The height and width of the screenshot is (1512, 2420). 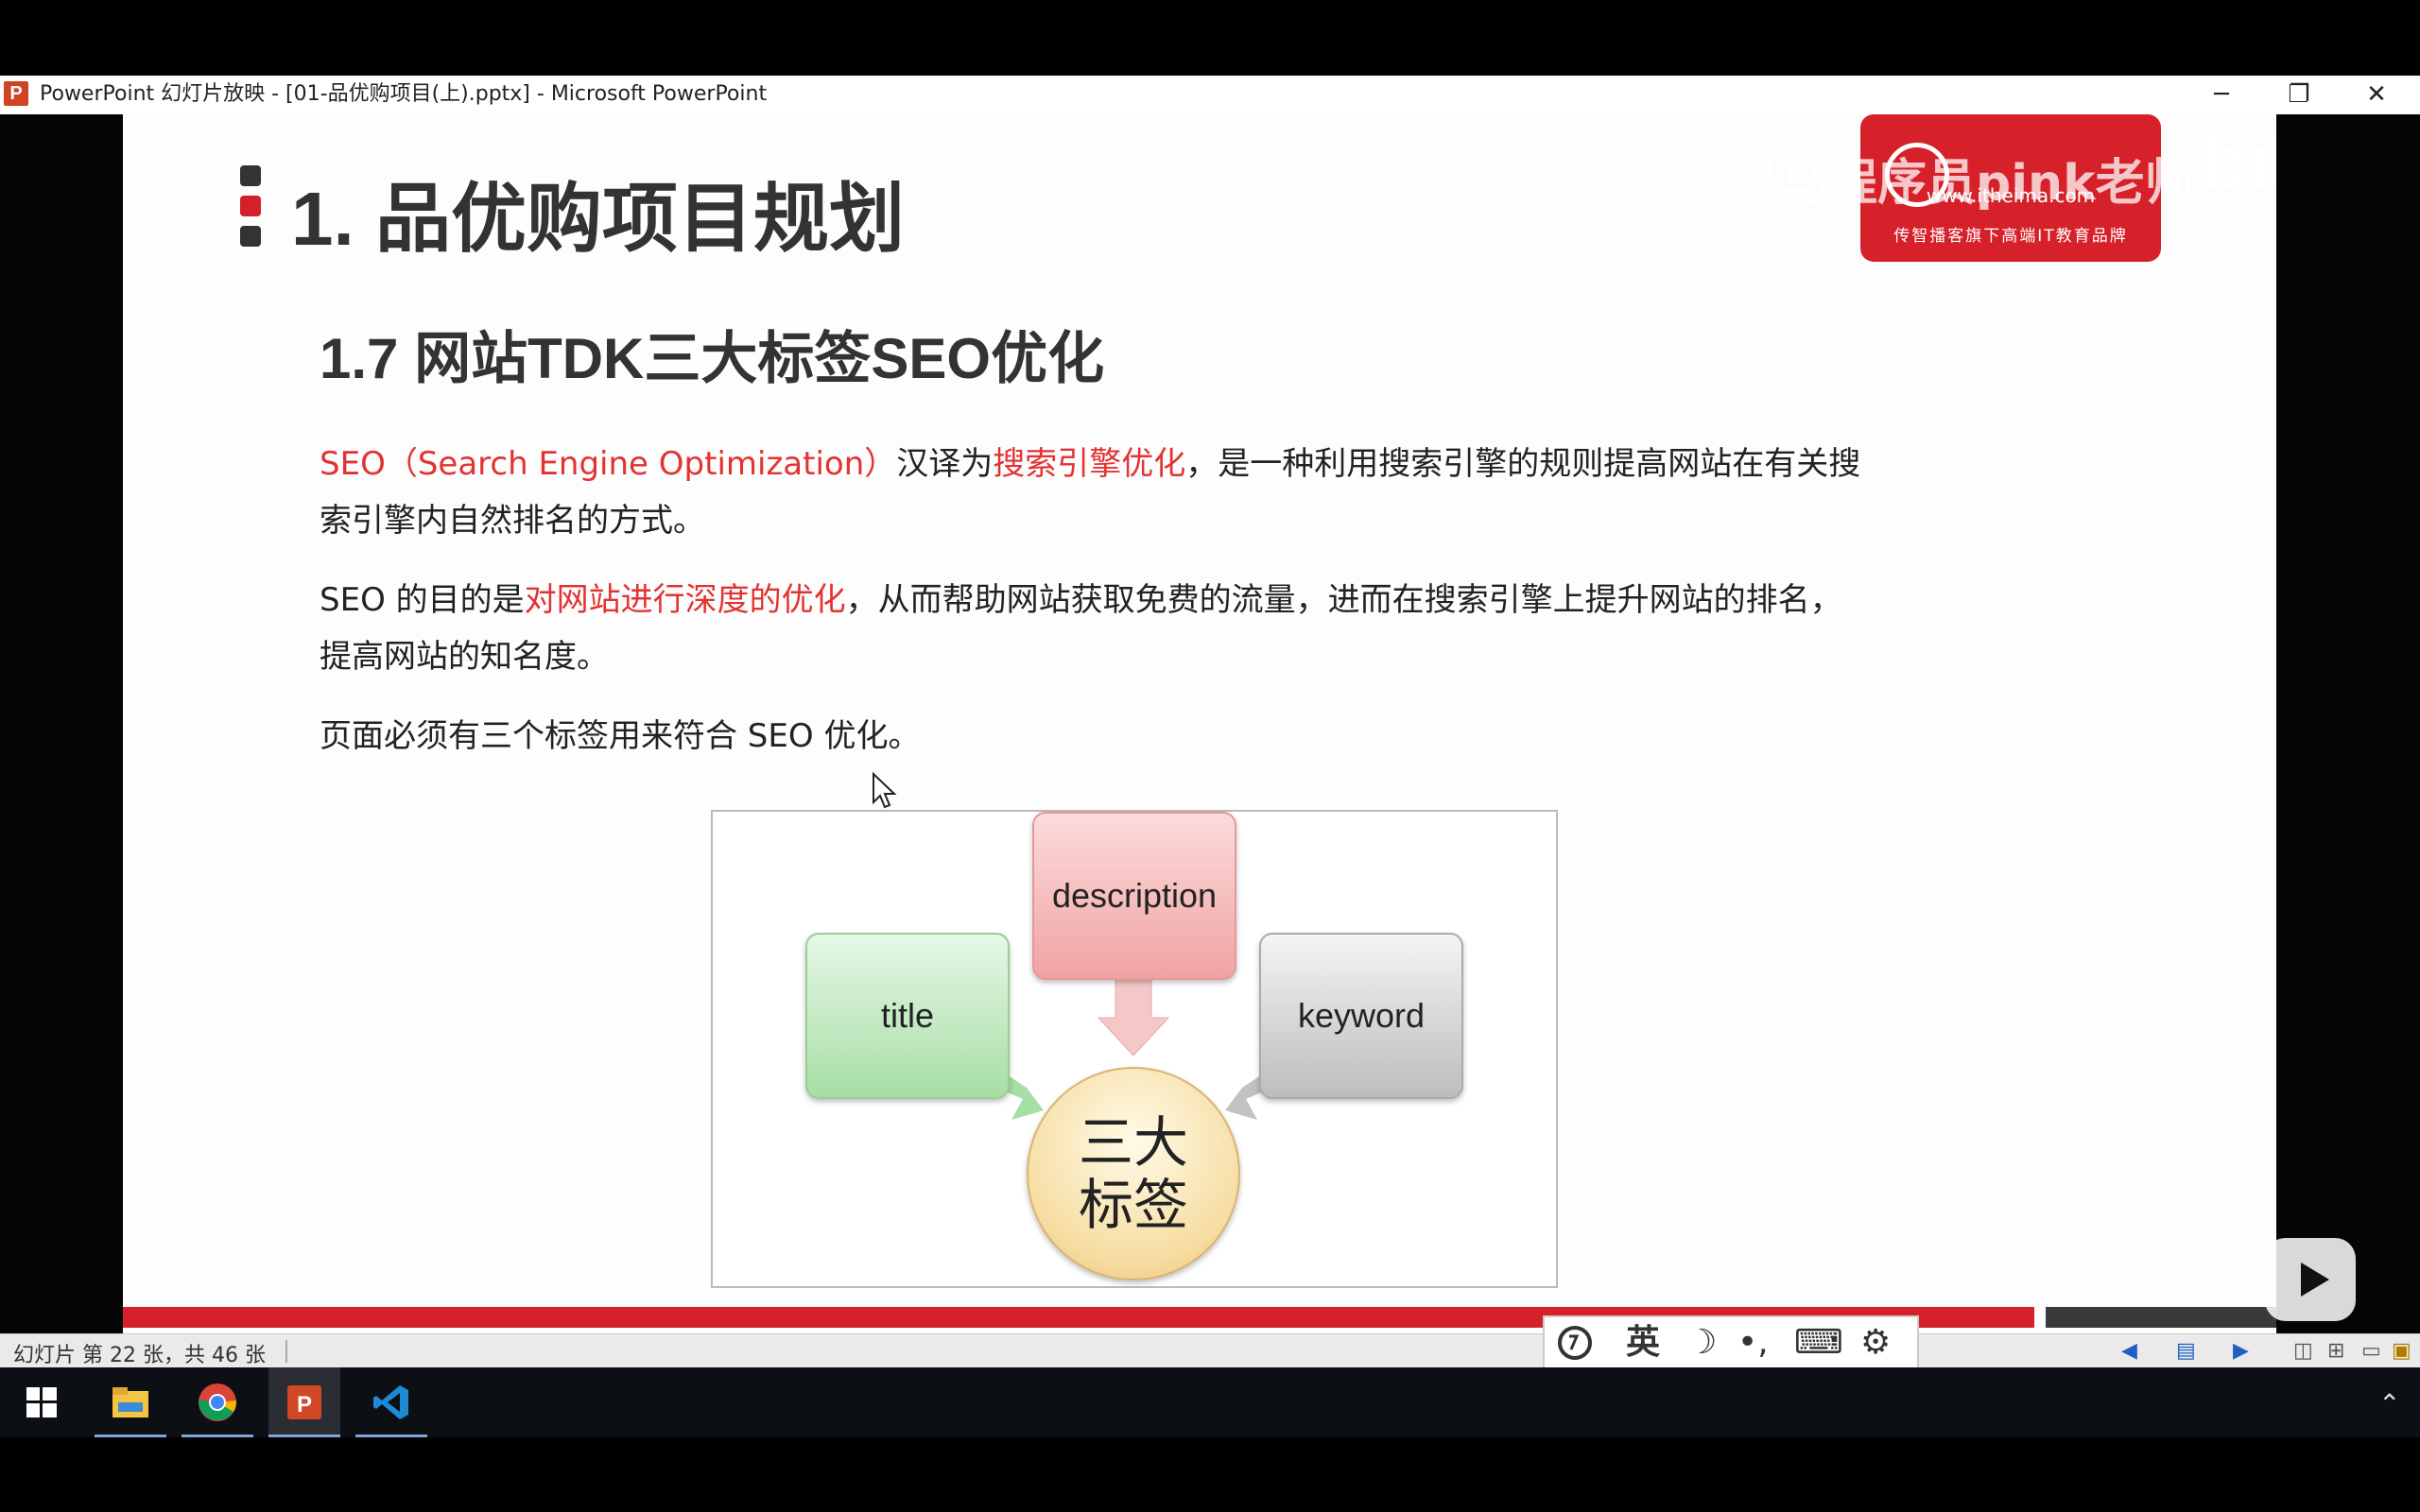 I want to click on taskbar-powerpoint: P, so click(x=304, y=1402).